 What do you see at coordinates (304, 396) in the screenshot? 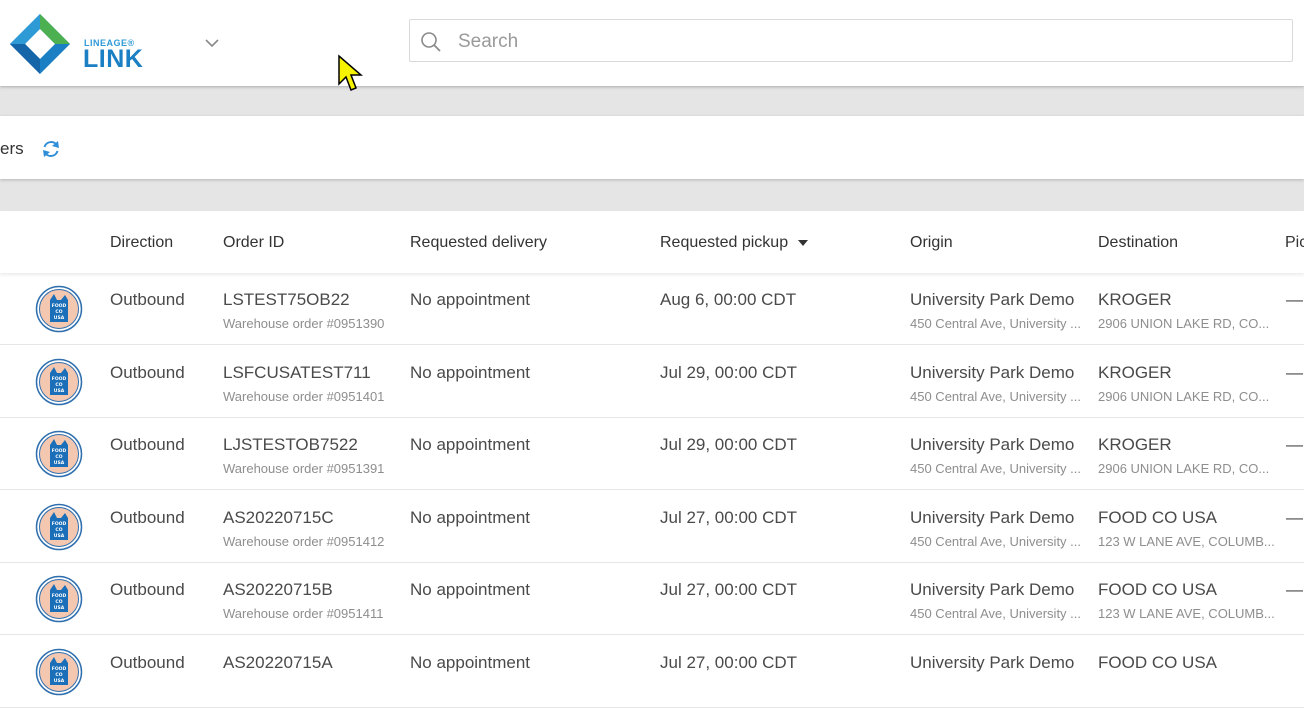
I see `warehouse-order-cell: Warehouse order #0951401` at bounding box center [304, 396].